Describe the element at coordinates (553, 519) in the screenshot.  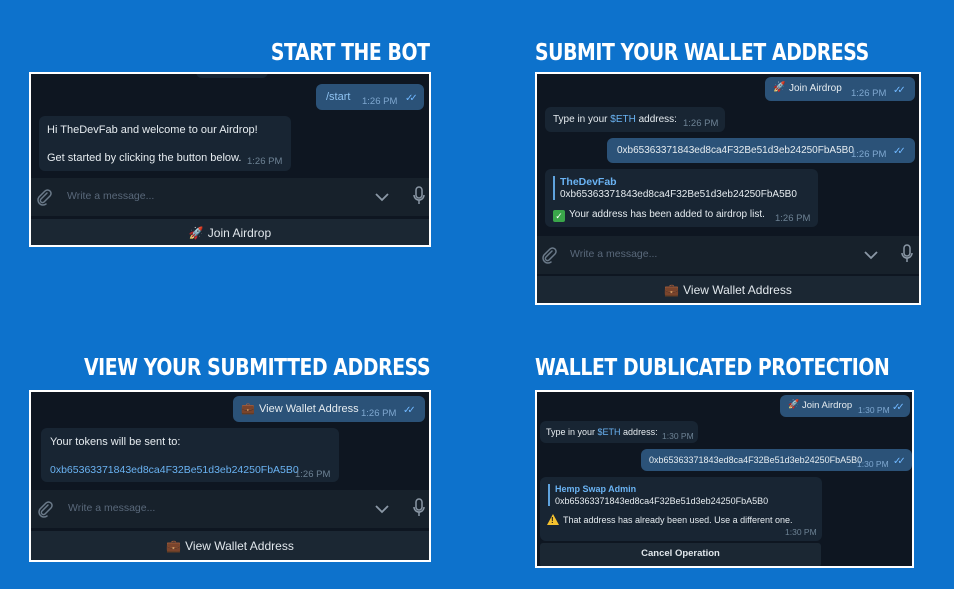
I see `warning-icon: !` at that location.